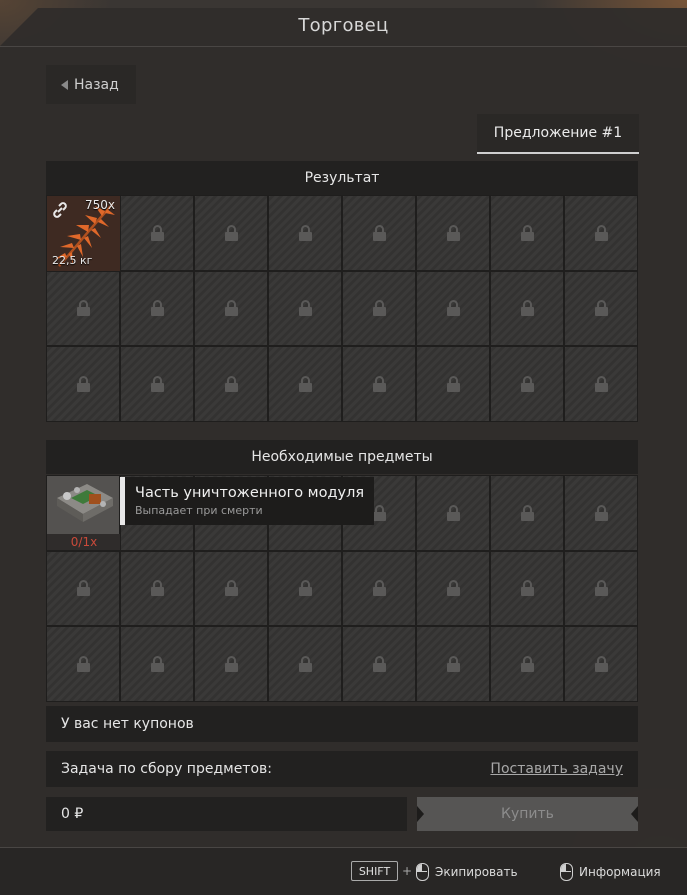  What do you see at coordinates (72, 260) in the screenshot?
I see `result-item-weight: 22,5 кг` at bounding box center [72, 260].